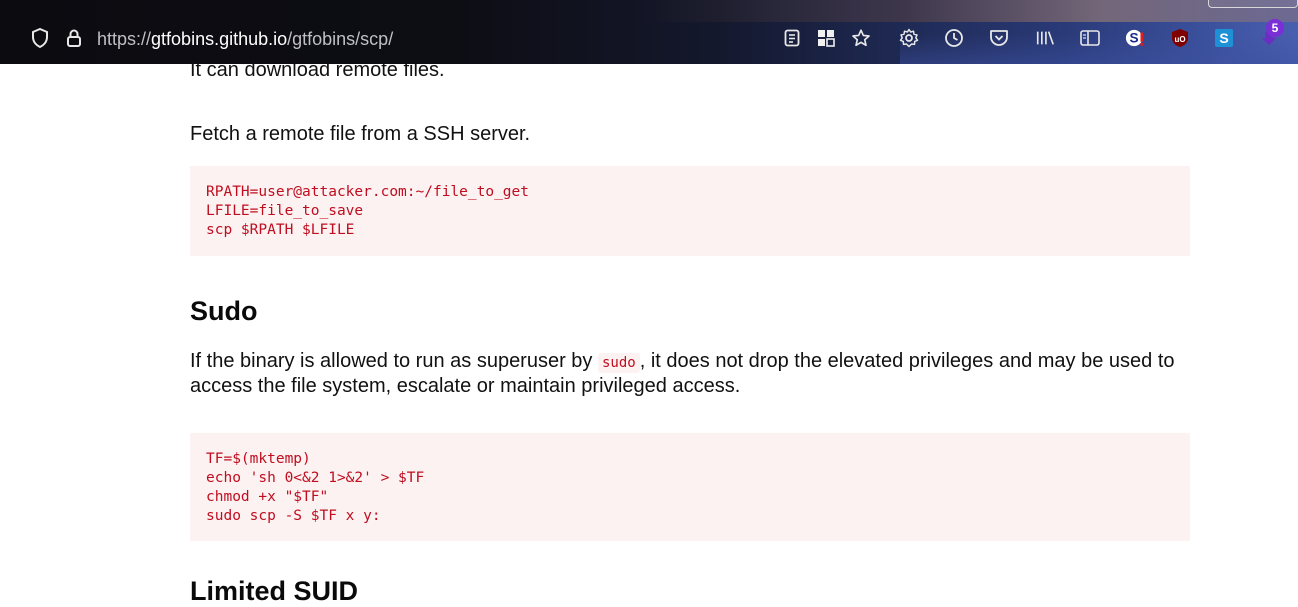 This screenshot has width=1298, height=607. What do you see at coordinates (1275, 28) in the screenshot?
I see `downloads-badge: 5` at bounding box center [1275, 28].